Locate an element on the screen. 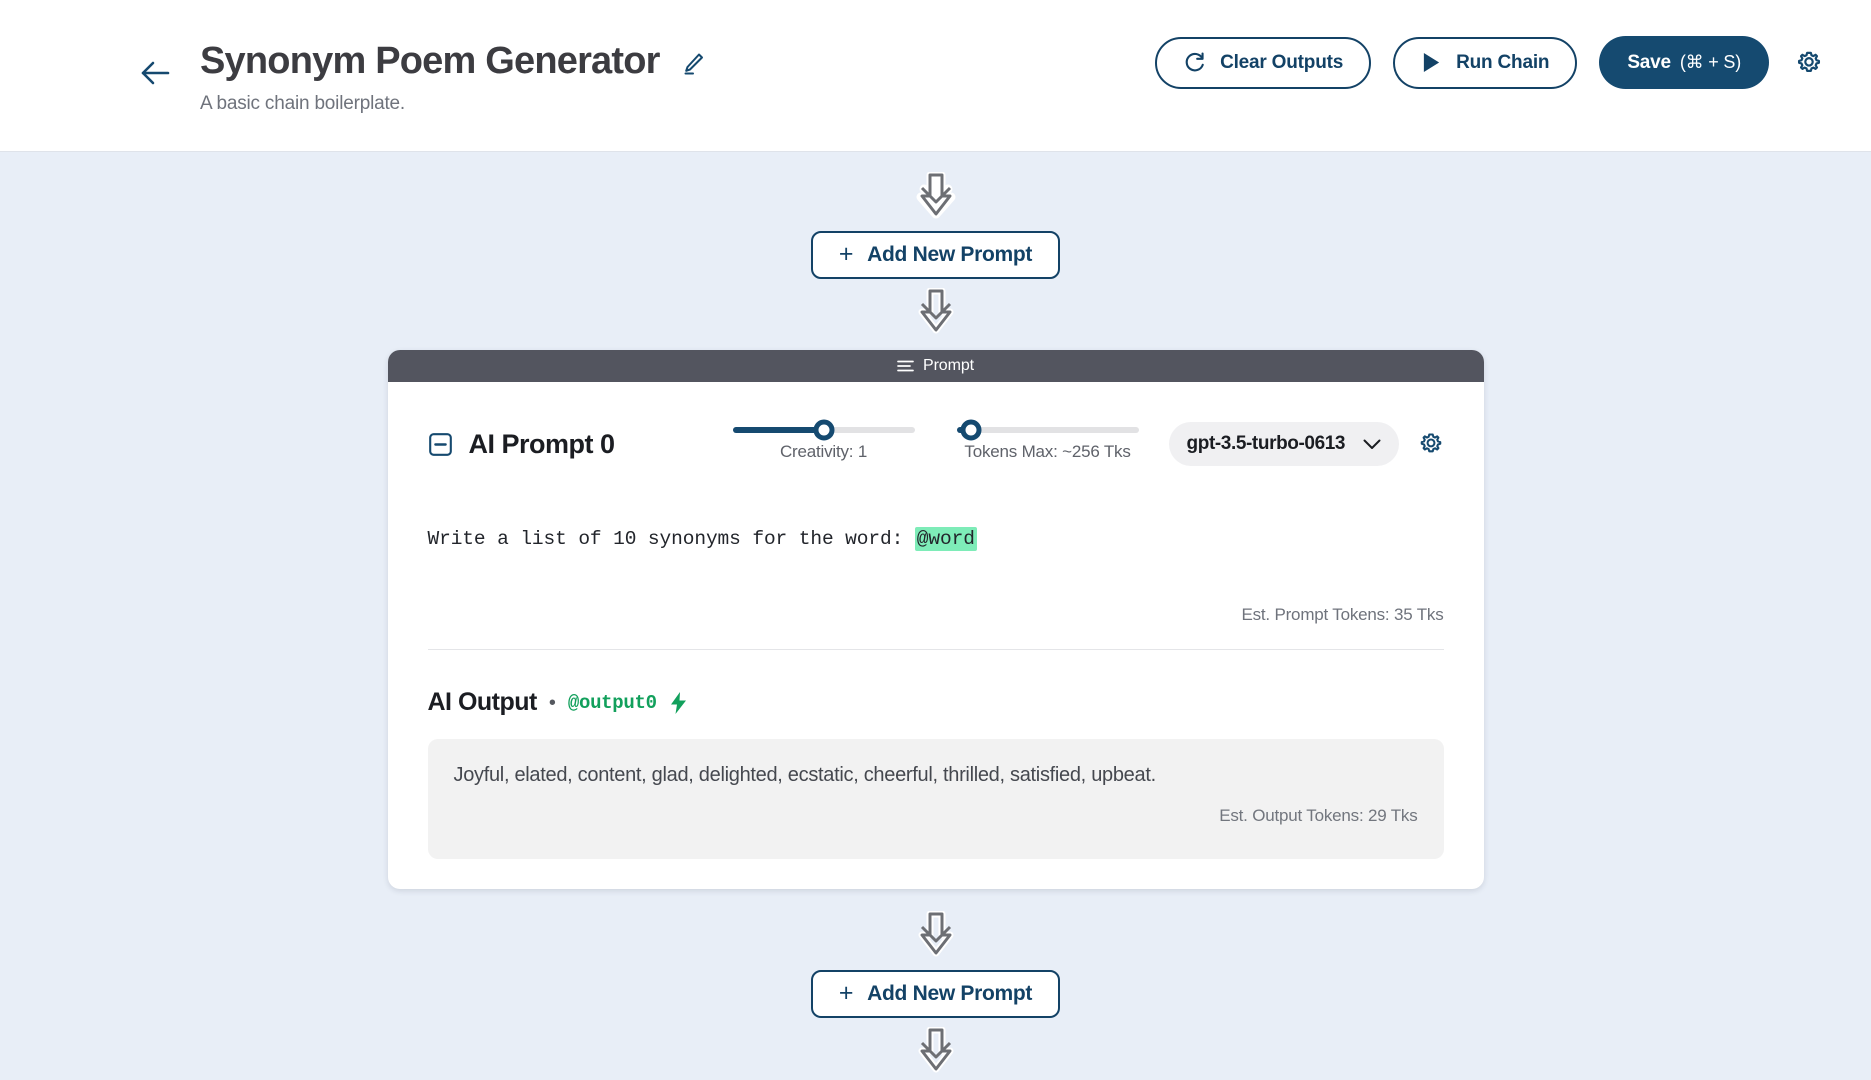 This screenshot has width=1871, height=1080. arrow-left-icon is located at coordinates (155, 73).